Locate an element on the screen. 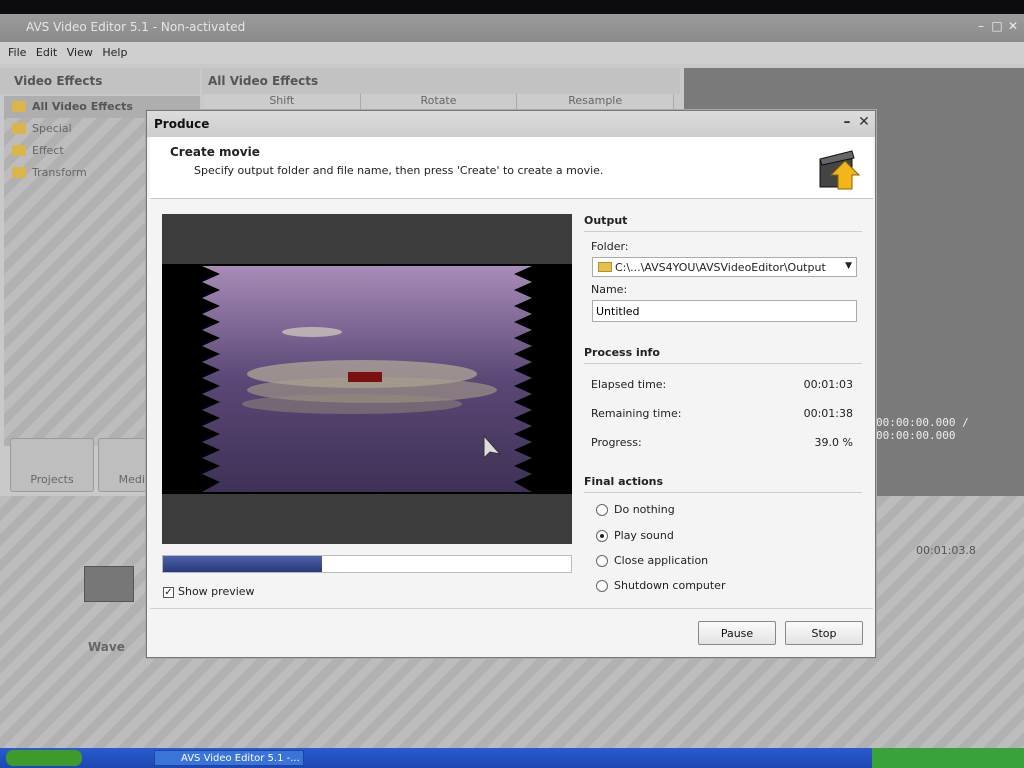 The image size is (1024, 768). elapsed-label: Elapsed time: is located at coordinates (629, 384).